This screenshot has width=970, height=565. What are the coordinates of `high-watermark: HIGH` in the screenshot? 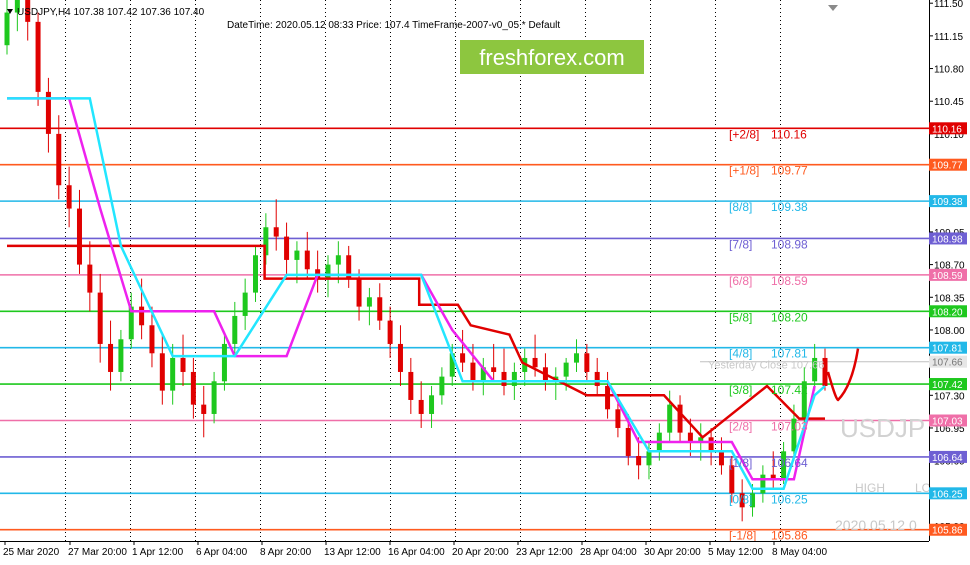 It's located at (870, 488).